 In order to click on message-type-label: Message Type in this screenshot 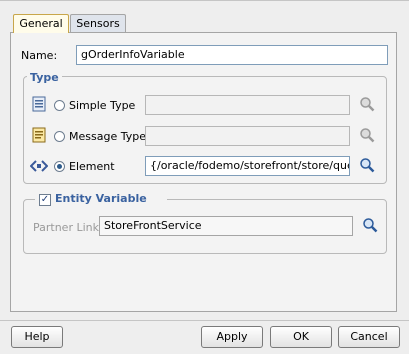, I will do `click(107, 136)`.